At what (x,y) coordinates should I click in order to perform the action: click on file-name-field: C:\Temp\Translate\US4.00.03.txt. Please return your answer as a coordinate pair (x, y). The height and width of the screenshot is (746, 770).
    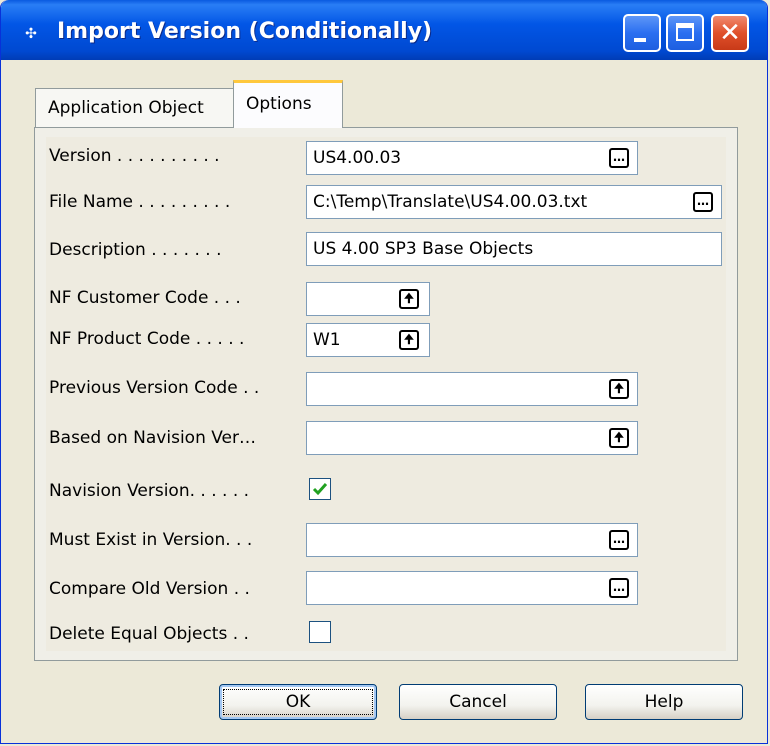
    Looking at the image, I should click on (514, 202).